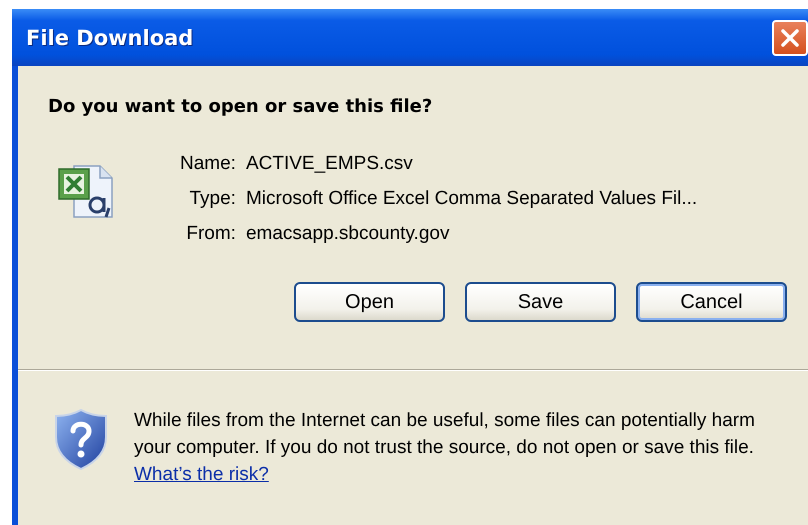 This screenshot has width=808, height=525. I want to click on close-button, so click(790, 38).